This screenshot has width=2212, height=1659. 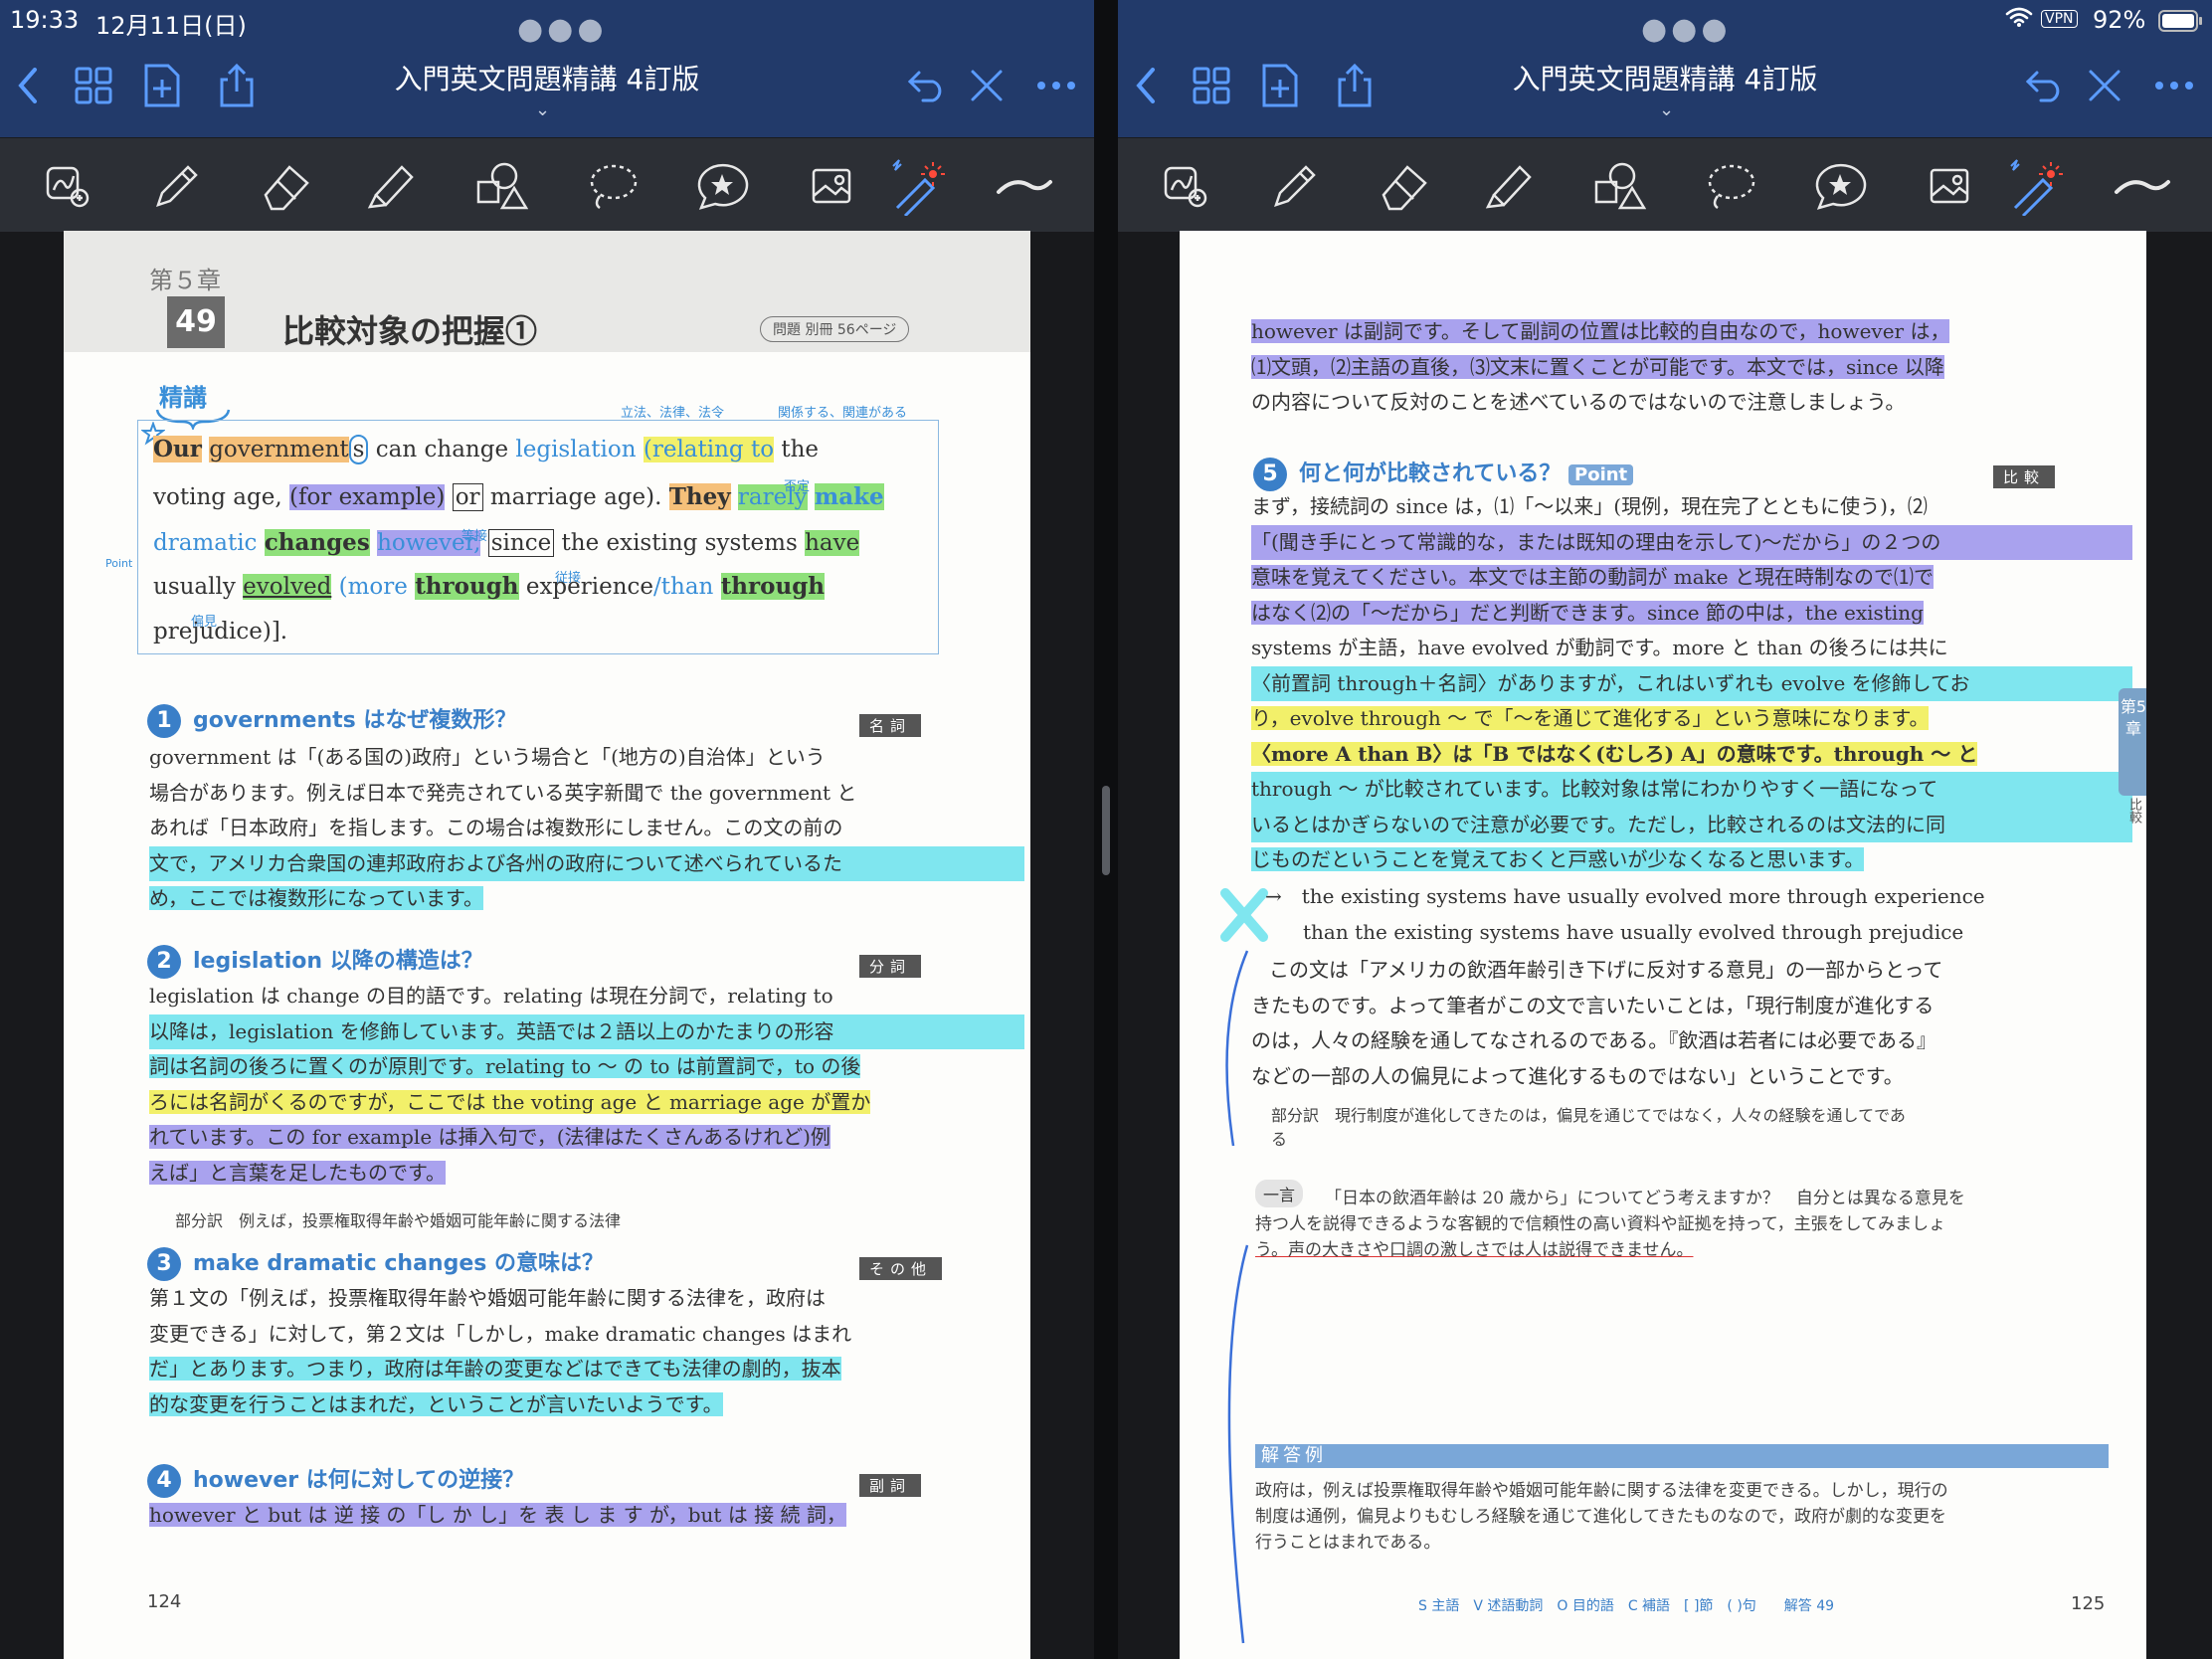 I want to click on undo-icon, so click(x=2042, y=86).